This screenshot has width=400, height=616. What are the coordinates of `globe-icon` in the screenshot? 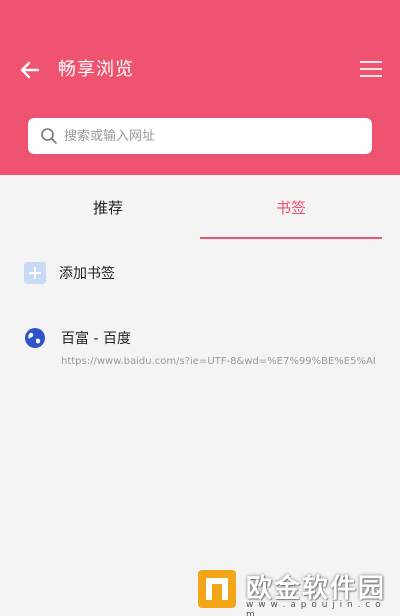 It's located at (35, 338).